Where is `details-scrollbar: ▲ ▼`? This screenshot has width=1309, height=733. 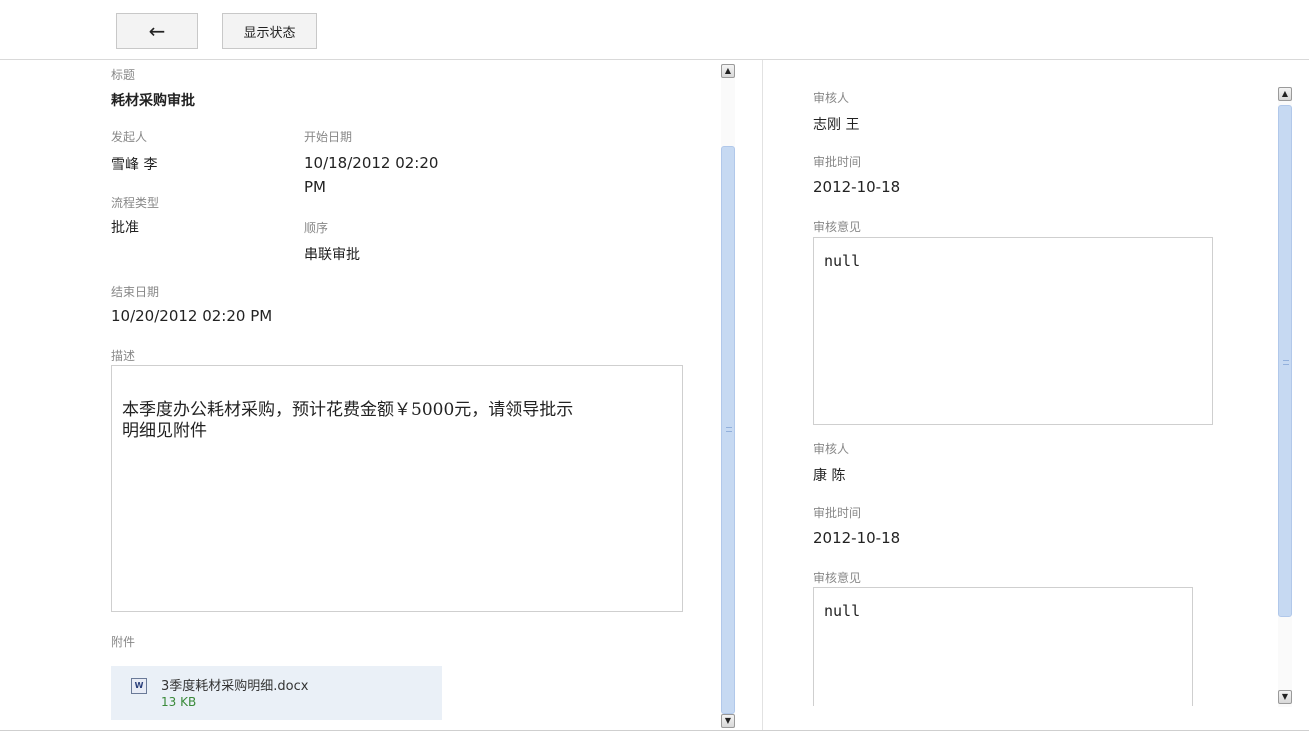 details-scrollbar: ▲ ▼ is located at coordinates (728, 396).